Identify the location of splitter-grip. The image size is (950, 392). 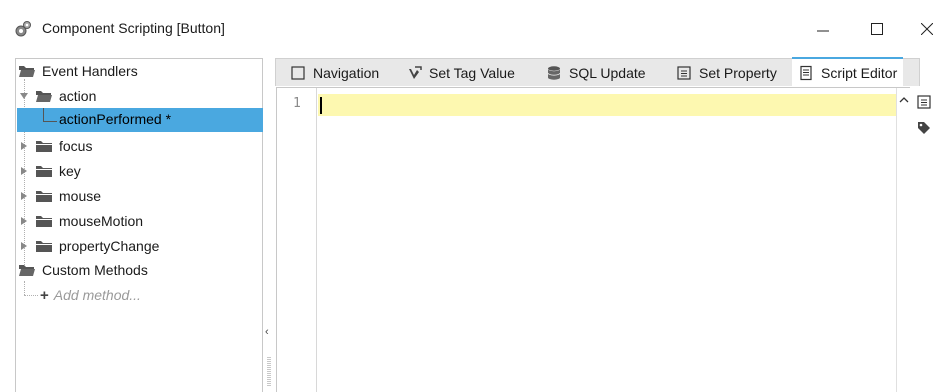
(269, 371).